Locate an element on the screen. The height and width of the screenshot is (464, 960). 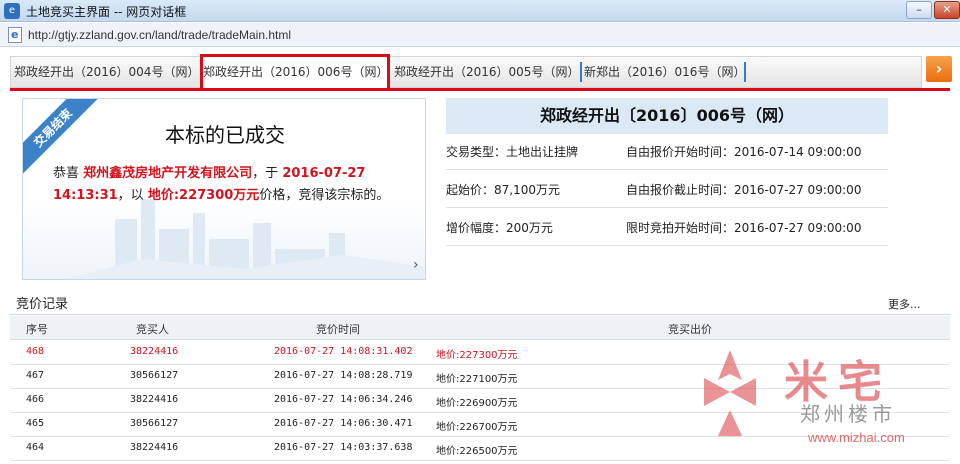
bid-start-time: 自由报价开始时间：2016-07-14 09:00:00 is located at coordinates (744, 152).